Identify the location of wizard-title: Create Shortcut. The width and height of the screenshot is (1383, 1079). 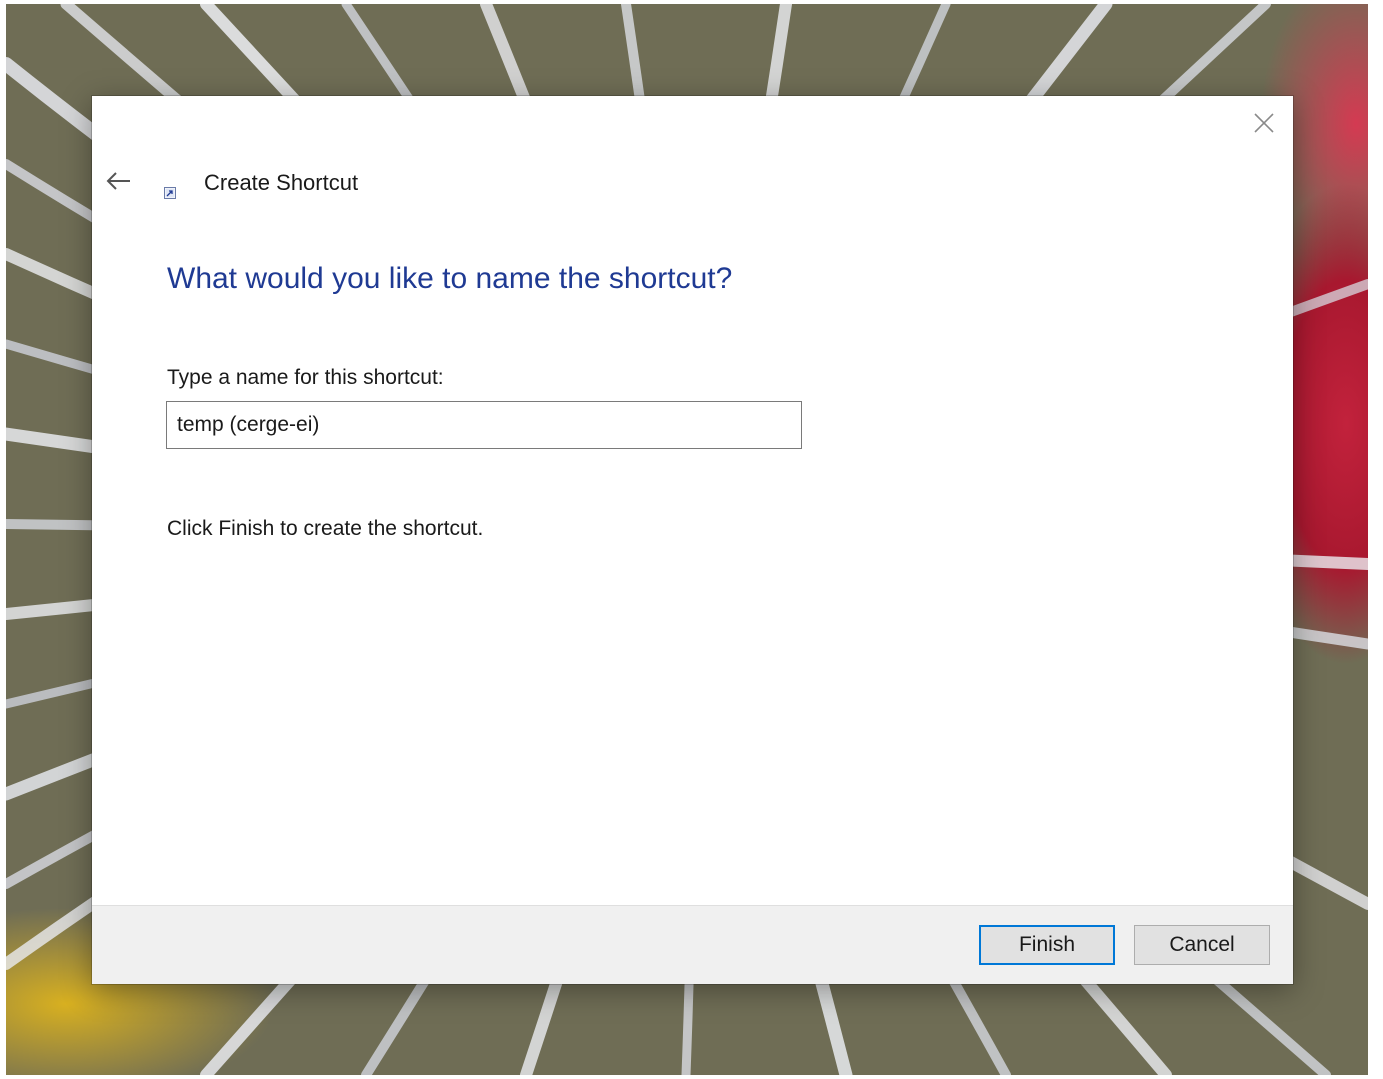
(281, 182).